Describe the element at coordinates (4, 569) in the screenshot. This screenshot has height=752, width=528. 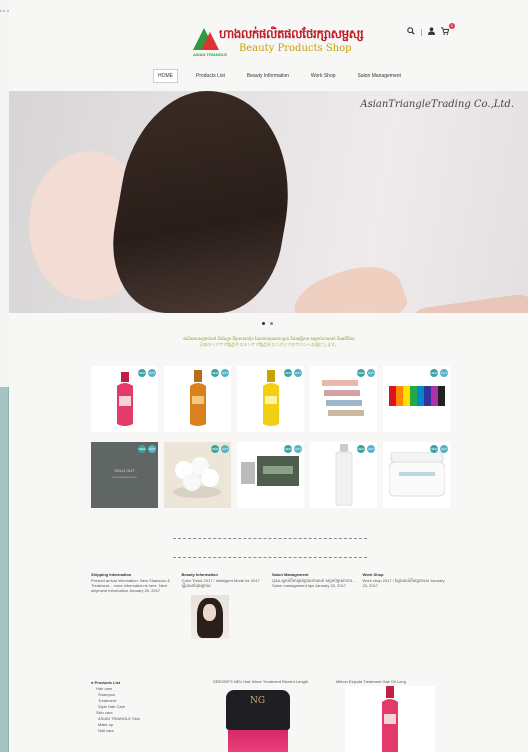
I see `window-edge` at that location.